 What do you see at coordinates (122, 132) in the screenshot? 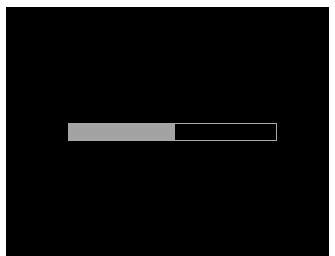
I see `progress-bar-fill` at bounding box center [122, 132].